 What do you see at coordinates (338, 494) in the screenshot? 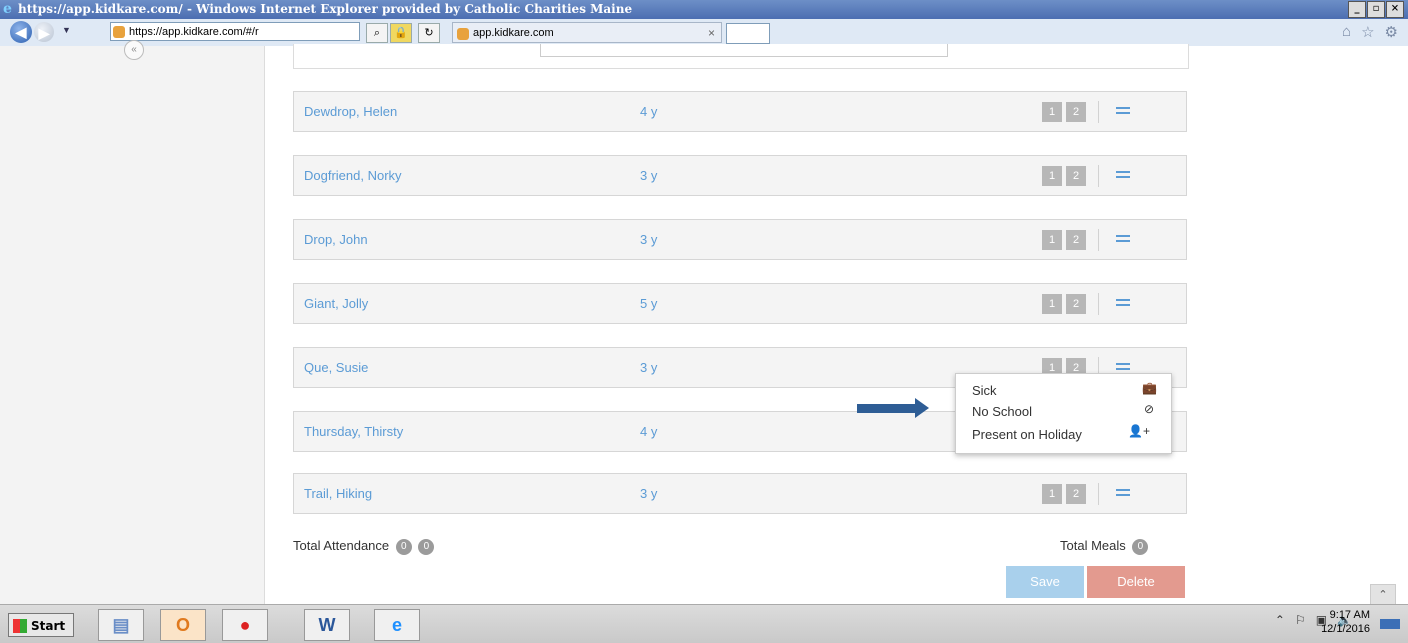
I see `child-name: Trail, Hiking` at bounding box center [338, 494].